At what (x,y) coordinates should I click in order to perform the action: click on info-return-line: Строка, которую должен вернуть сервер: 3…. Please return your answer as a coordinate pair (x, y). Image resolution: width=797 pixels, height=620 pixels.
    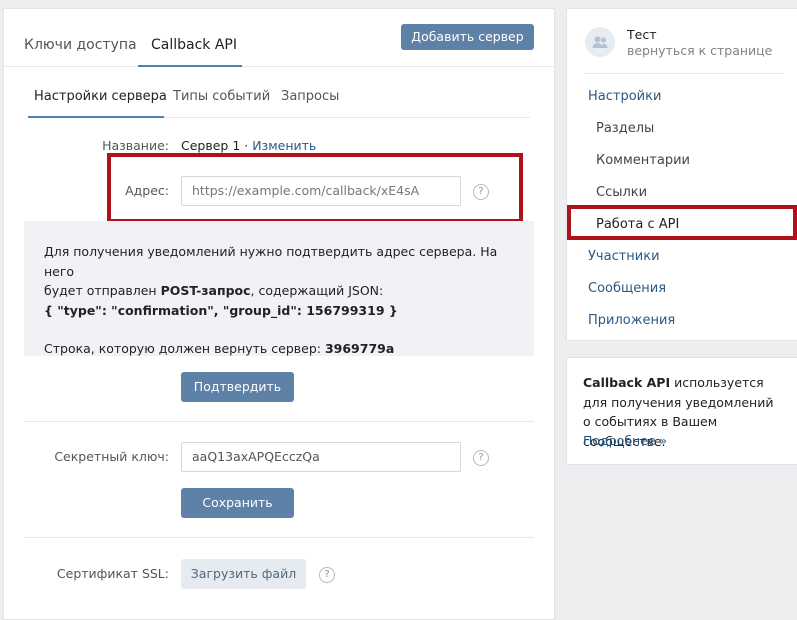
    Looking at the image, I should click on (279, 349).